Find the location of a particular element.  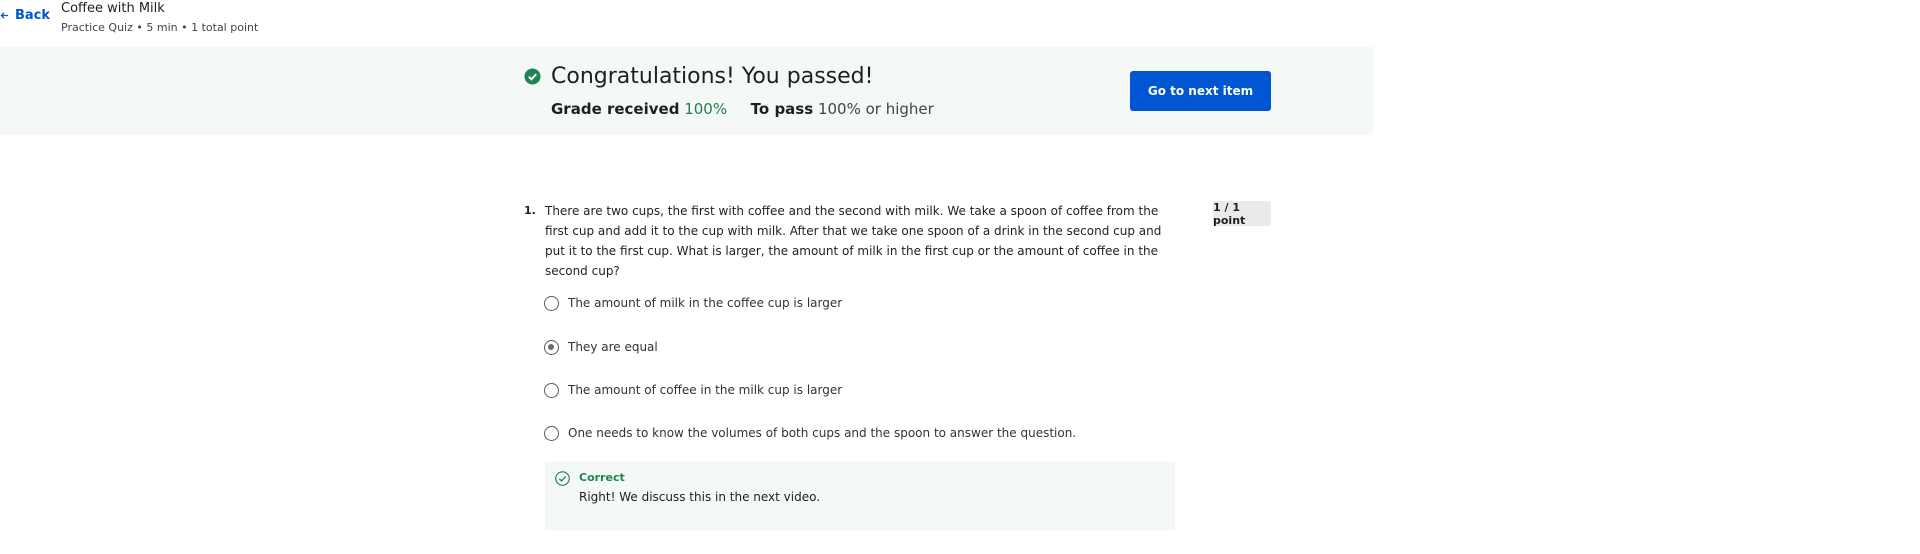

answer-option: They are equal is located at coordinates (601, 347).